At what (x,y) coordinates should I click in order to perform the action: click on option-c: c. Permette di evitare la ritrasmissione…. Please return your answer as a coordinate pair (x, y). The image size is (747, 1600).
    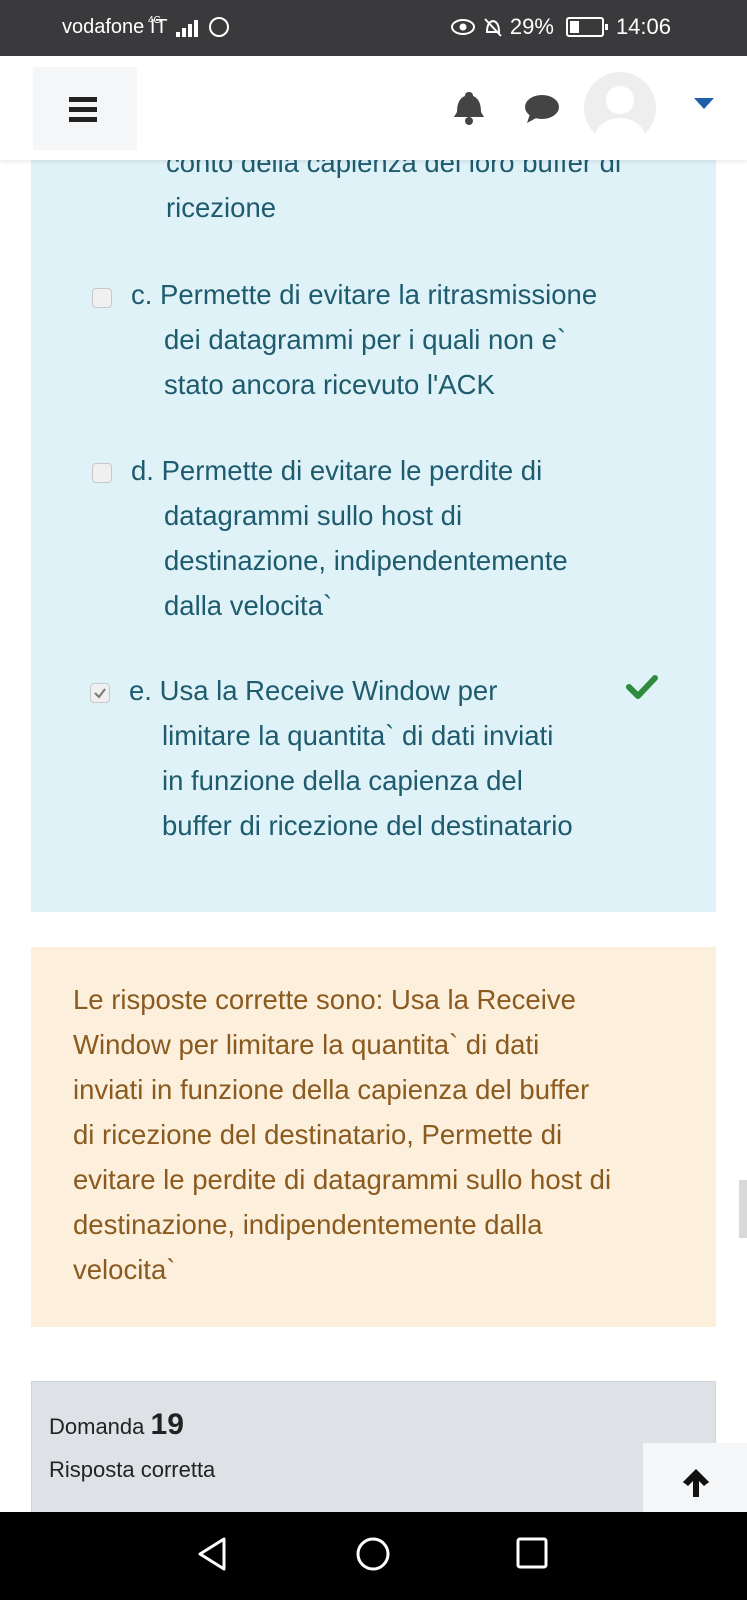
    Looking at the image, I should click on (364, 339).